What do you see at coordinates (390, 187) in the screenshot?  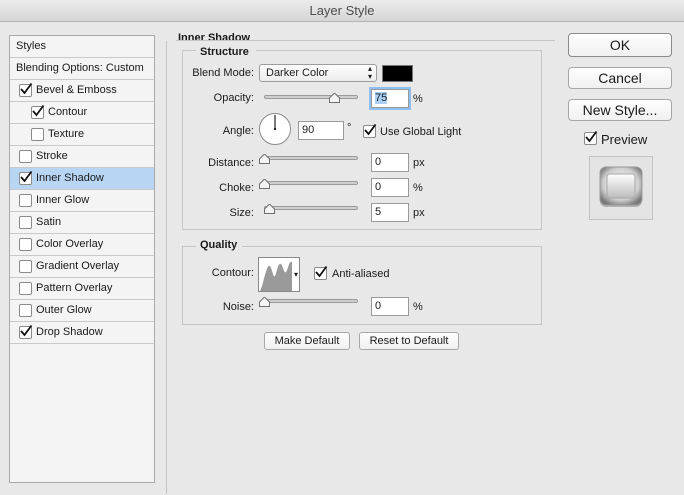 I see `choke-input: 0` at bounding box center [390, 187].